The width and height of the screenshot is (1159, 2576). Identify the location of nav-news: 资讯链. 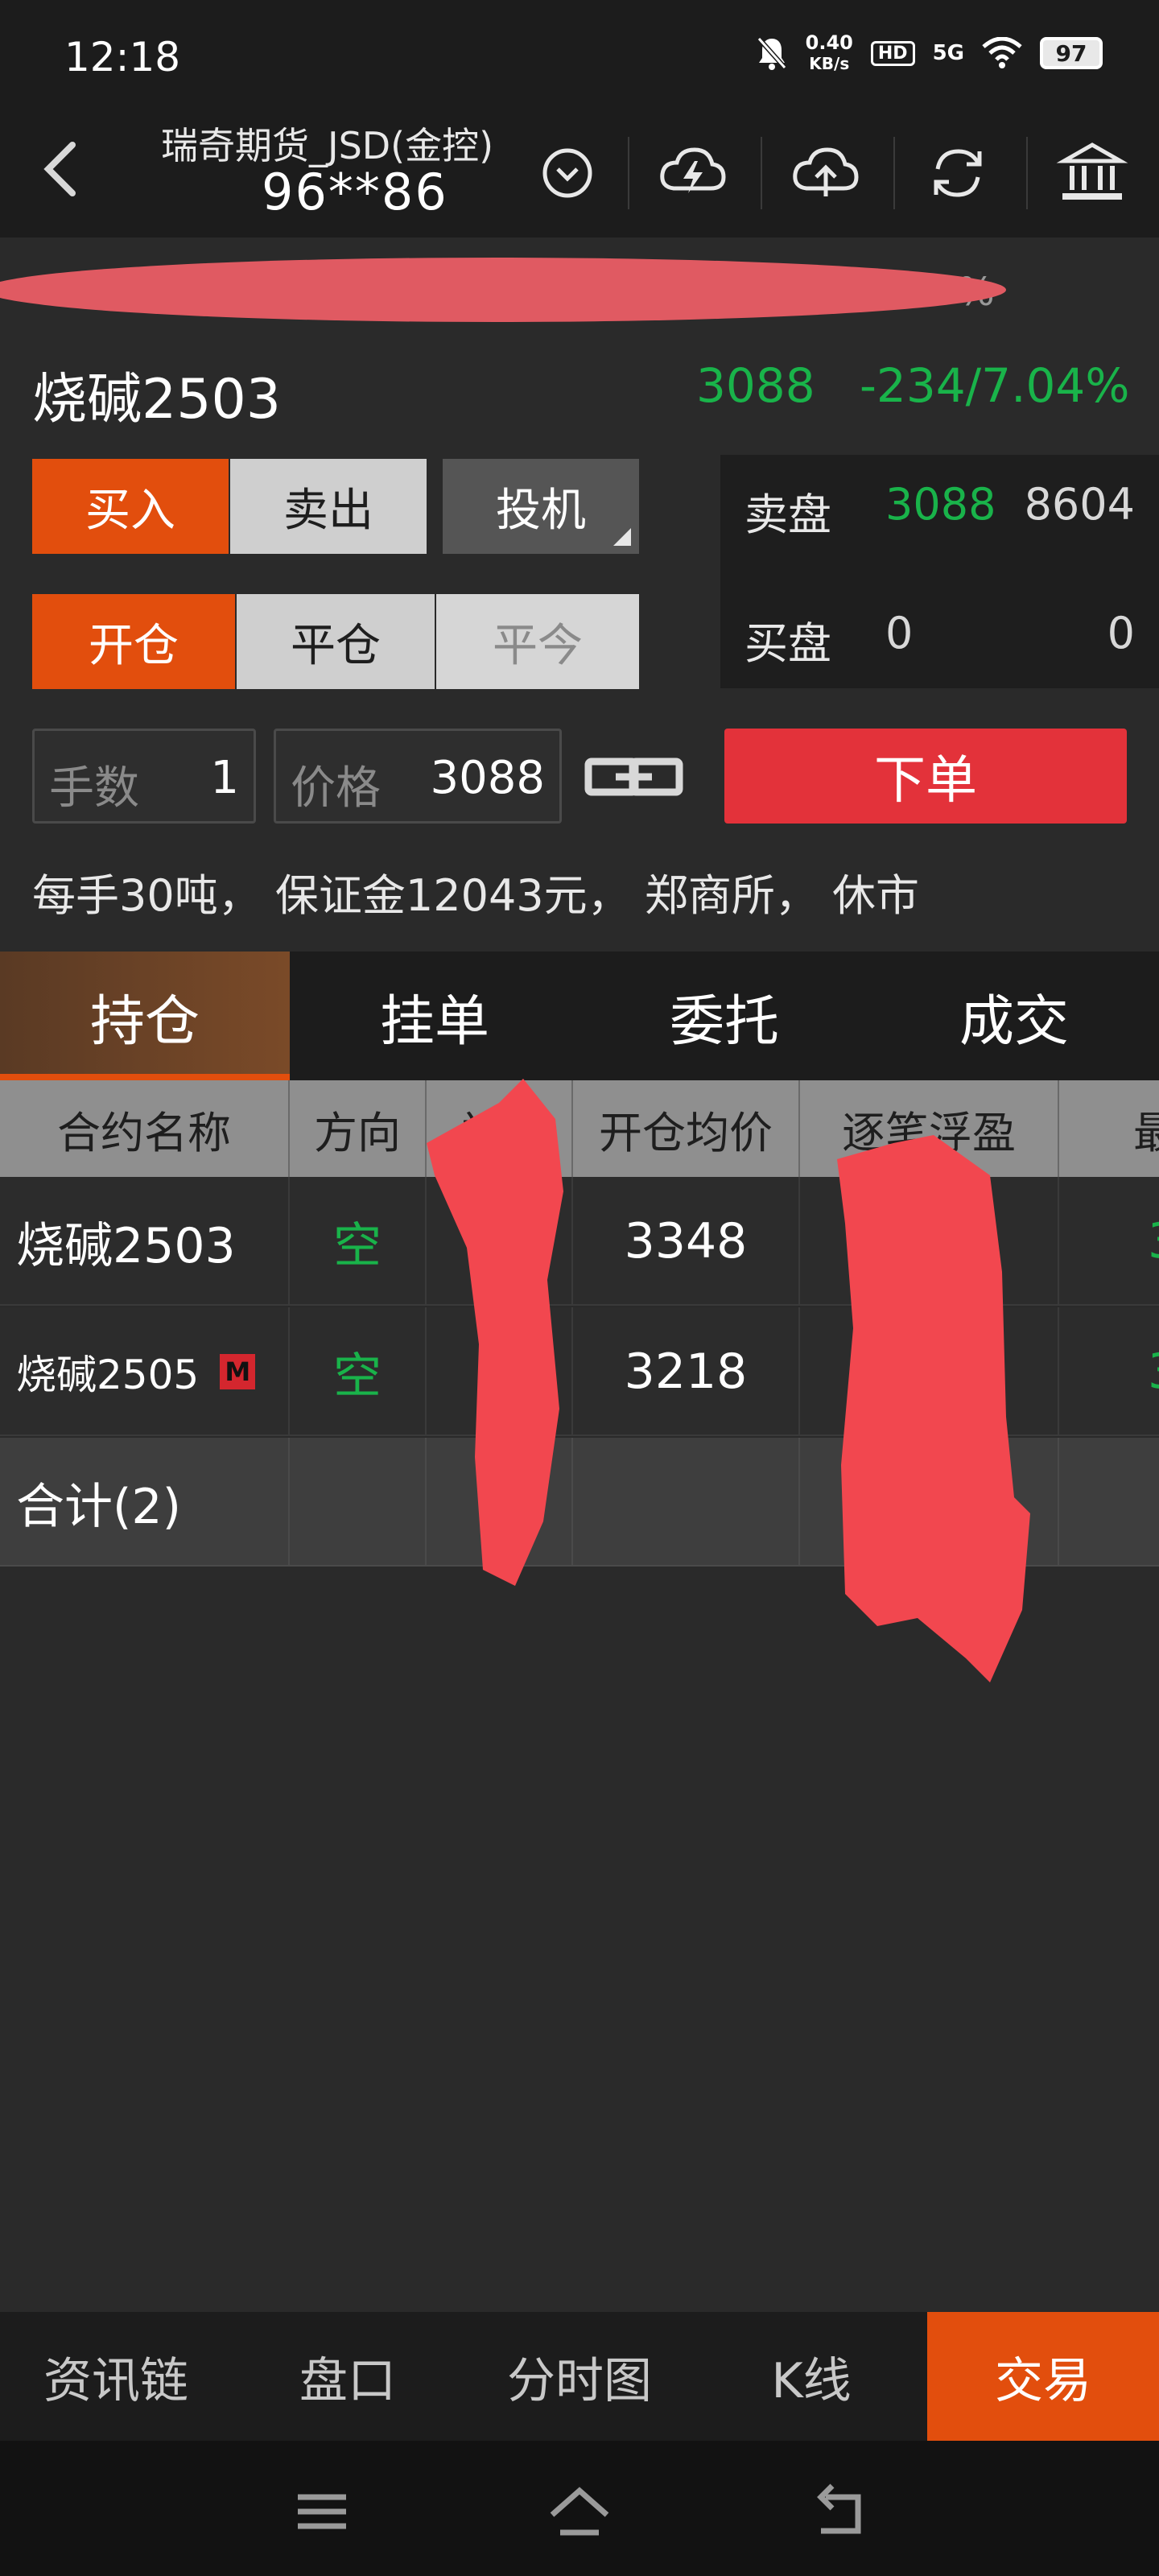
(116, 2376).